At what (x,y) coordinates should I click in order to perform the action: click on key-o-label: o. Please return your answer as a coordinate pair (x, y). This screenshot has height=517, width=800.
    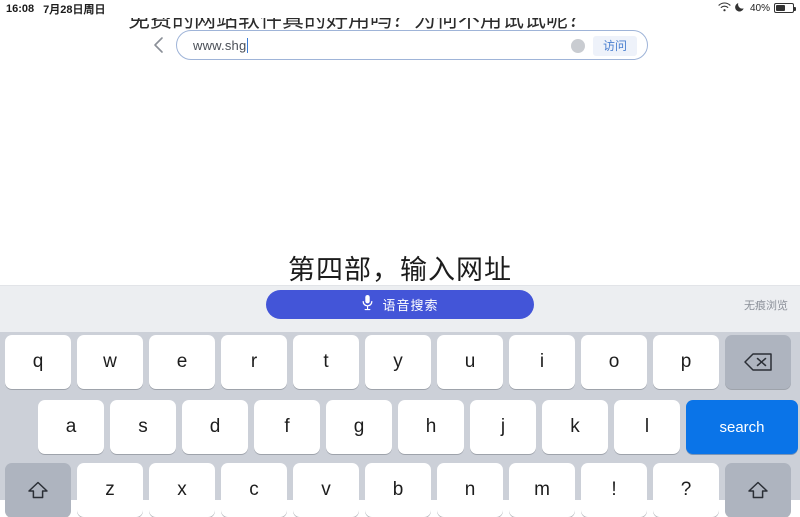
    Looking at the image, I should click on (614, 361).